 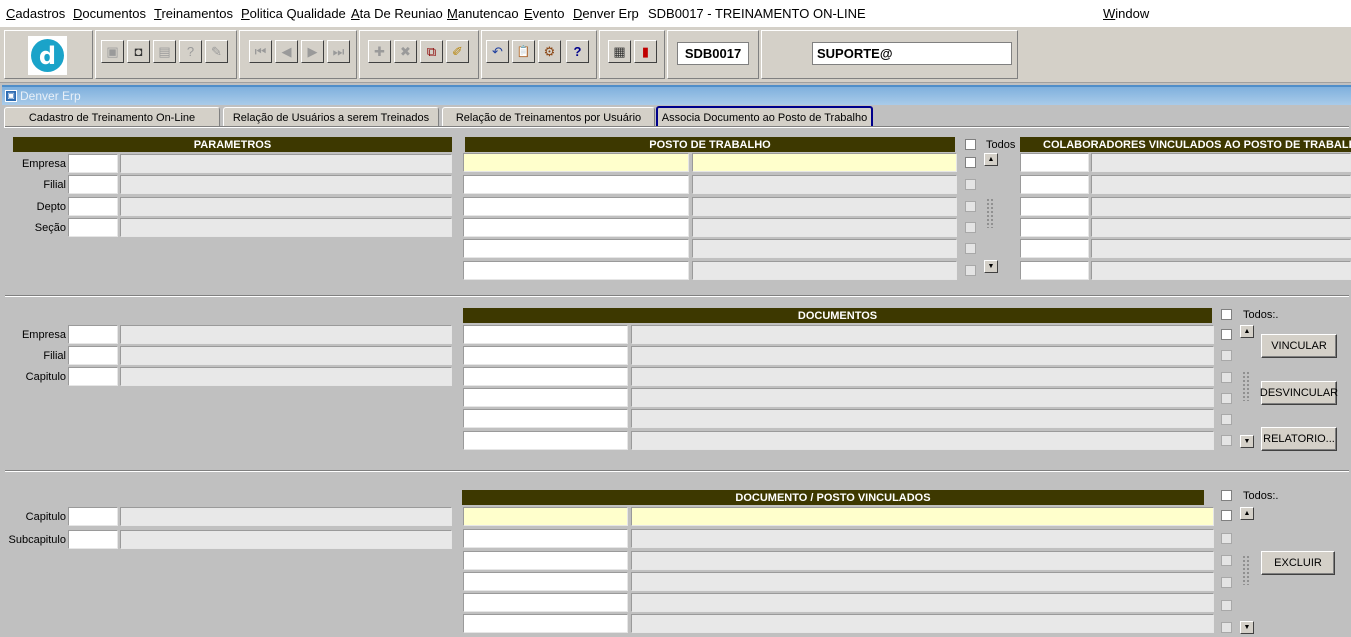 I want to click on vinculados-todos-checkbox, so click(x=1226, y=495).